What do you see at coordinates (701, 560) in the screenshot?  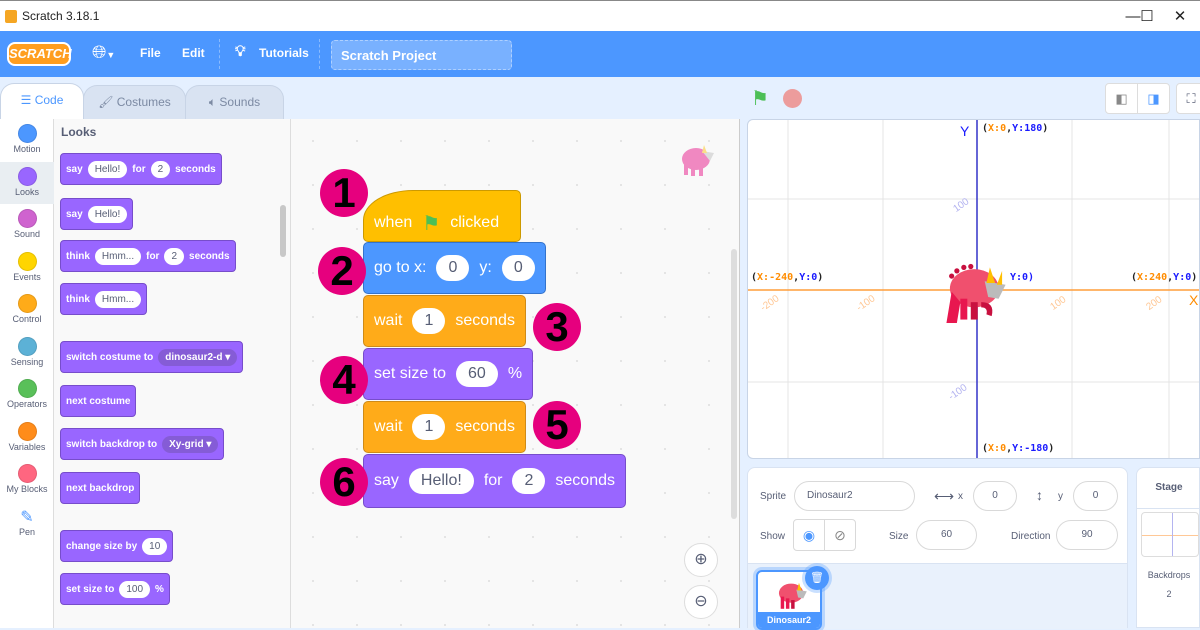 I see `zoom-in-button: ⊕` at bounding box center [701, 560].